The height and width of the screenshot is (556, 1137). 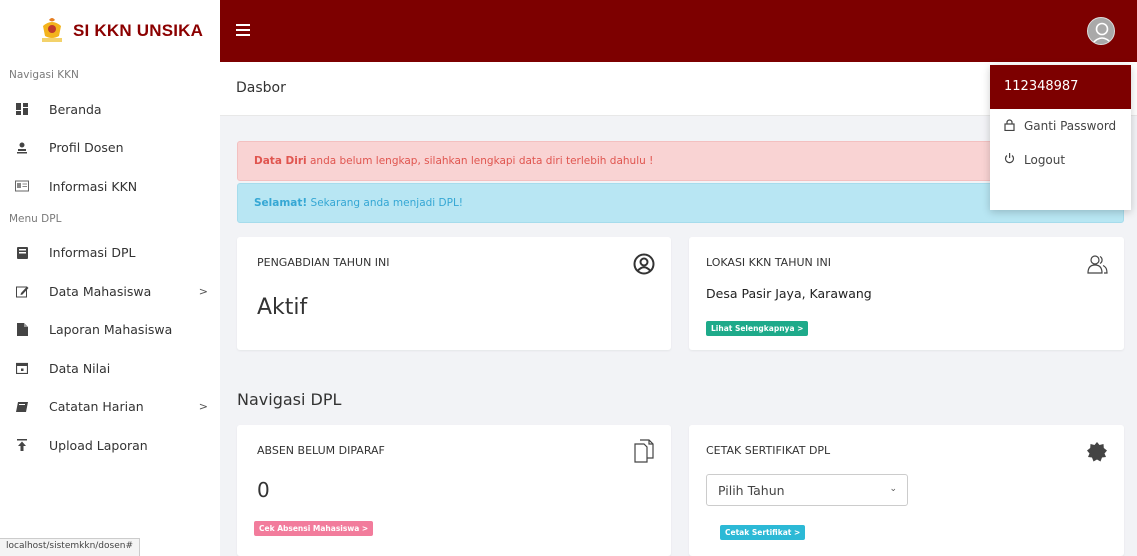 I want to click on sidebar-item-beranda: Beranda, so click(x=110, y=109).